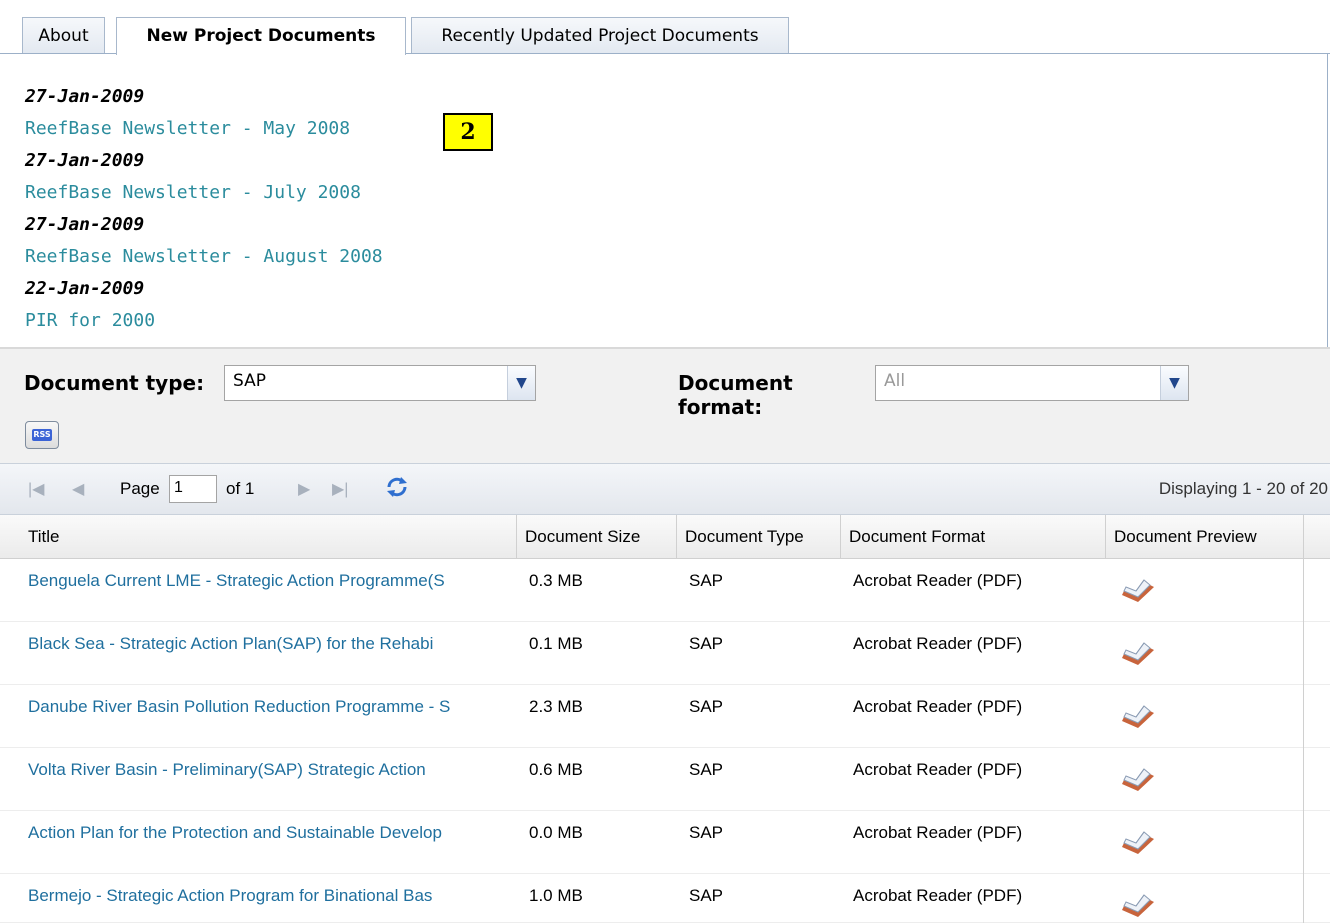  What do you see at coordinates (1032, 383) in the screenshot?
I see `document-format-select: All ▼` at bounding box center [1032, 383].